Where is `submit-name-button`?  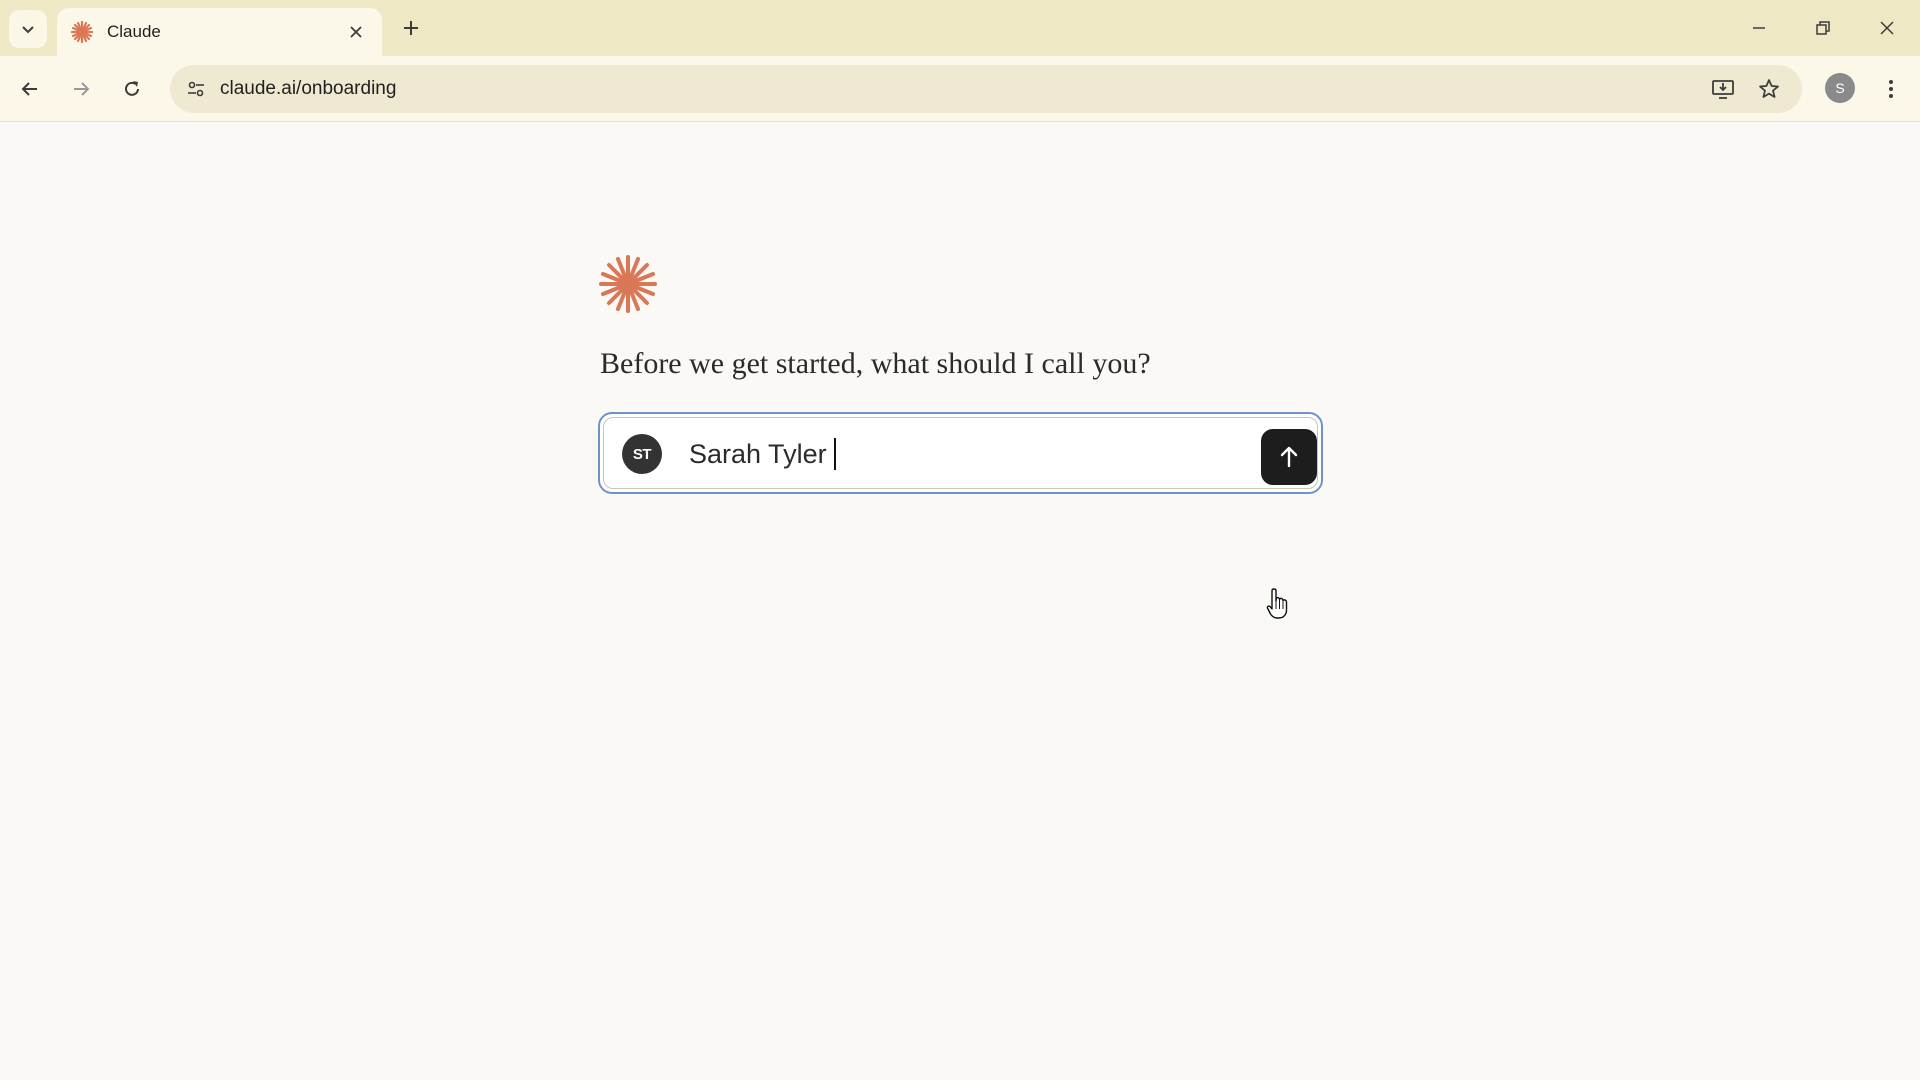 submit-name-button is located at coordinates (1289, 457).